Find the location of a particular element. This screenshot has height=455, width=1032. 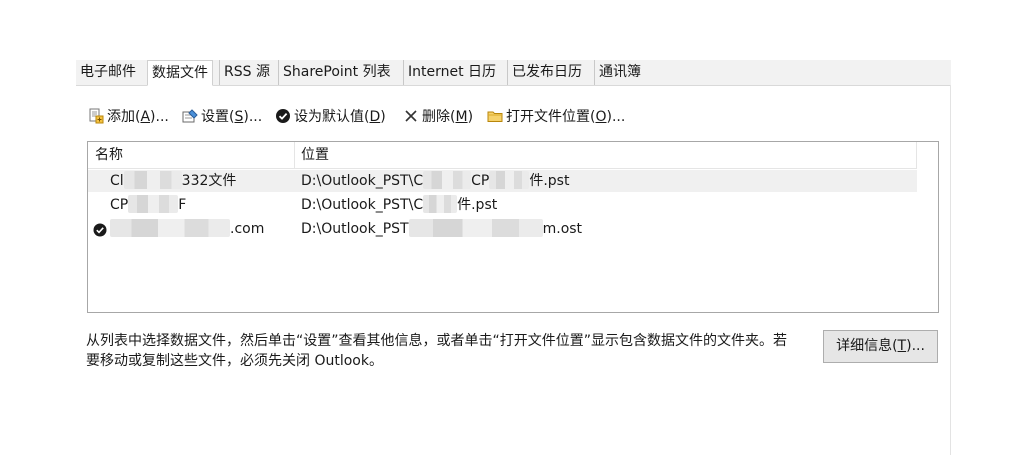

file-location-middle: CP is located at coordinates (480, 181).